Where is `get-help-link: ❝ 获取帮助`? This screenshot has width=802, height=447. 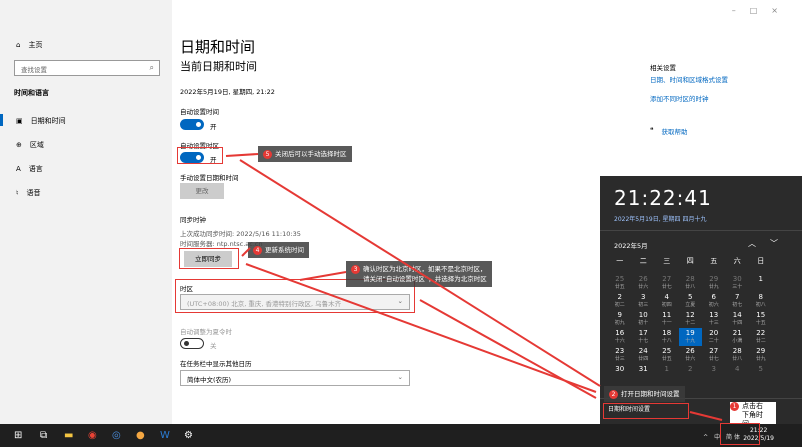
get-help-link: ❝ 获取帮助 is located at coordinates (669, 131).